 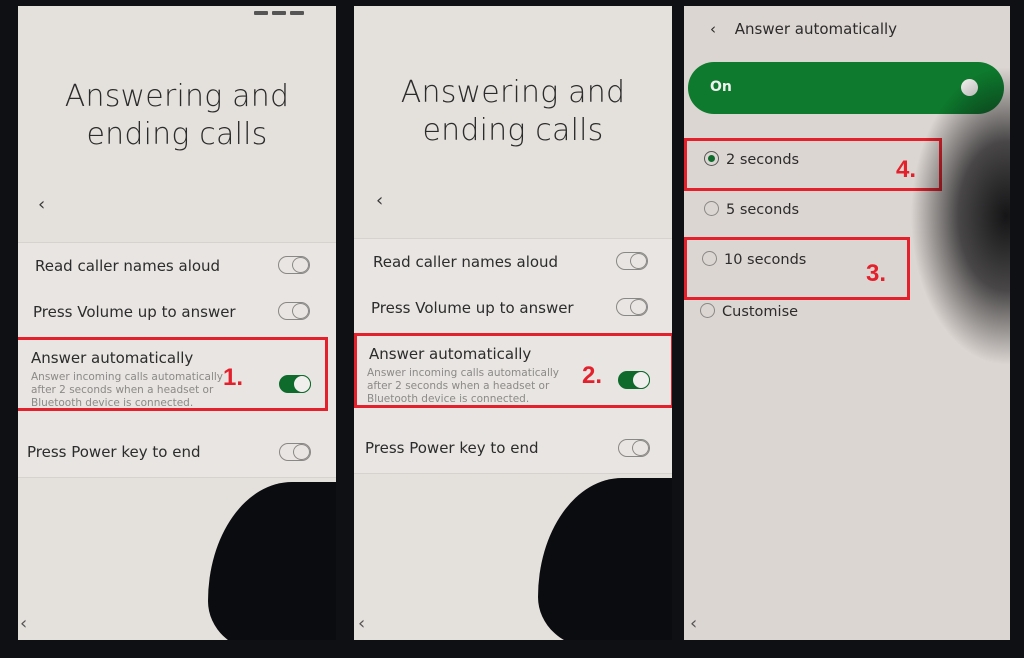 What do you see at coordinates (592, 375) in the screenshot?
I see `step-label: 2.` at bounding box center [592, 375].